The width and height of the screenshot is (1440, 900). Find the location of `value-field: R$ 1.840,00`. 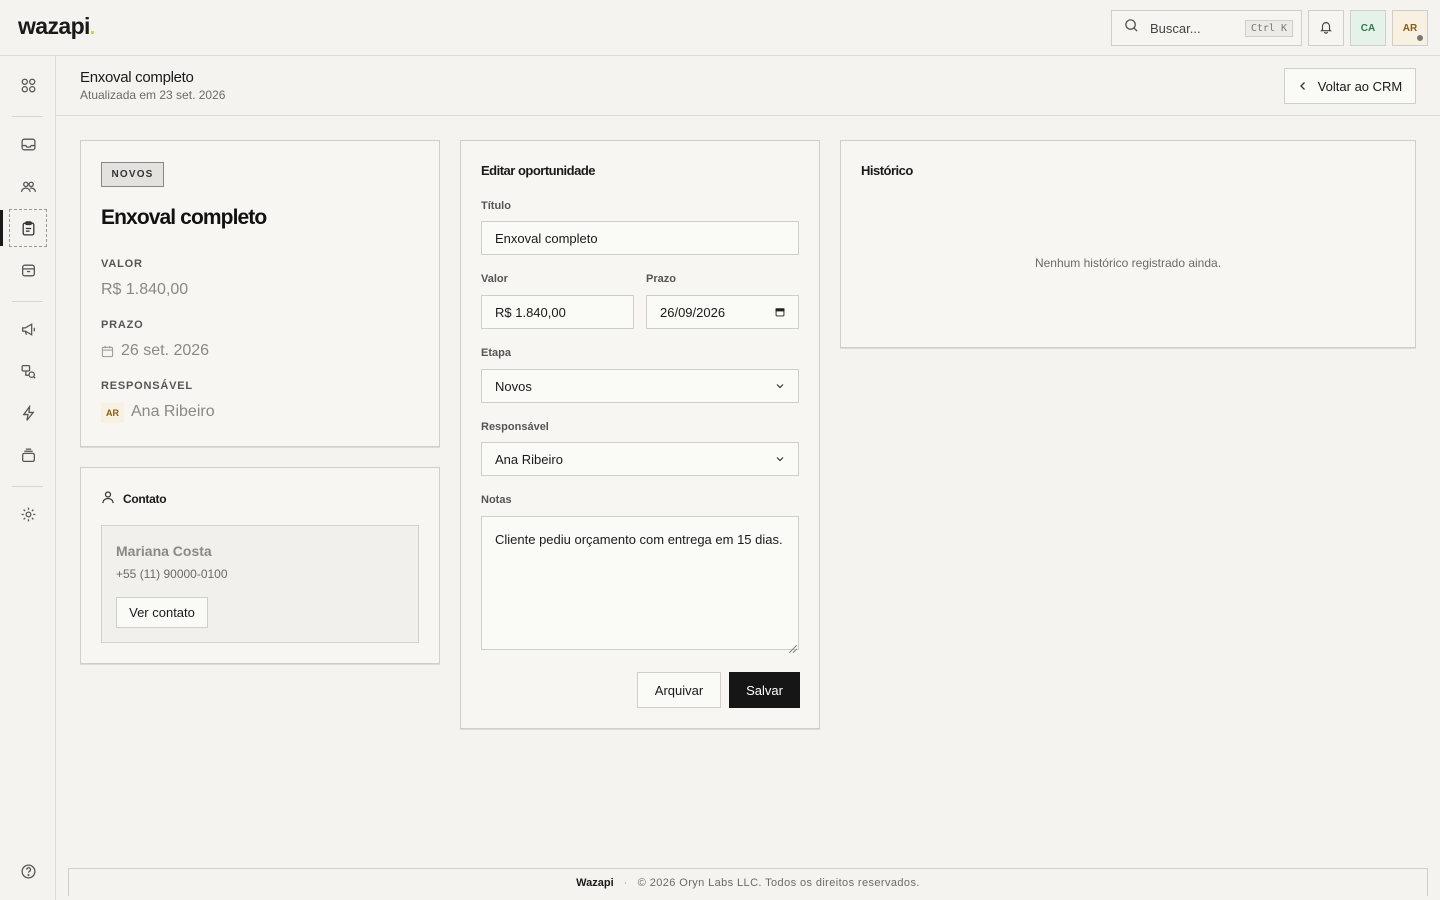

value-field: R$ 1.840,00 is located at coordinates (557, 312).